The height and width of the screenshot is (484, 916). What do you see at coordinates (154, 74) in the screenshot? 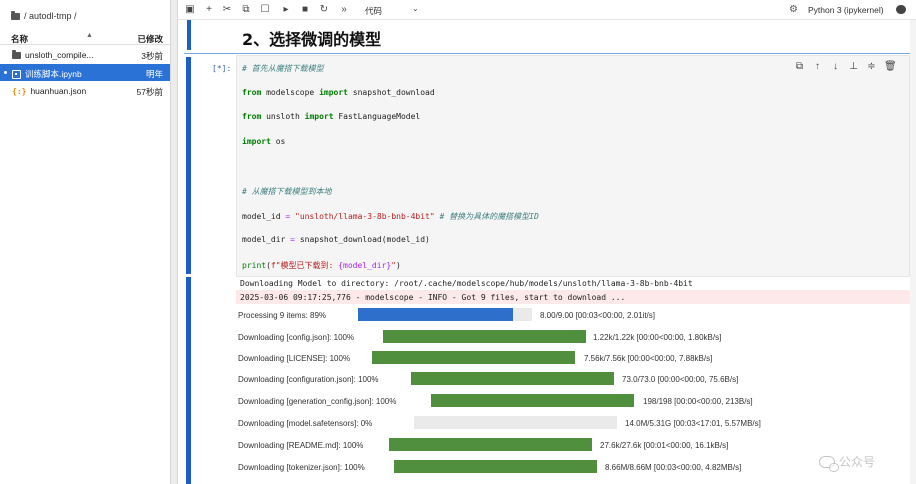
I see `file-modified: 明年` at bounding box center [154, 74].